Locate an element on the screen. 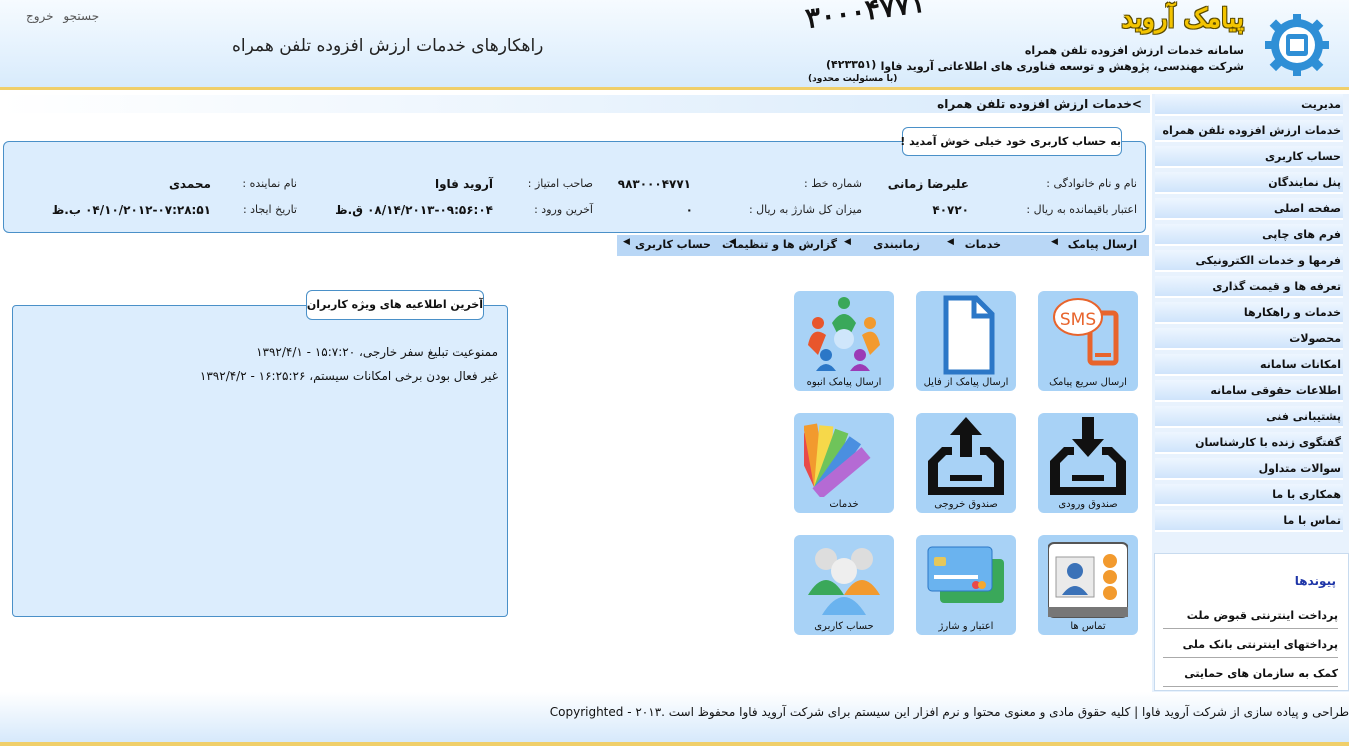 The height and width of the screenshot is (746, 1349). sidebar-item-careers: همکاری با ما is located at coordinates (1249, 495).